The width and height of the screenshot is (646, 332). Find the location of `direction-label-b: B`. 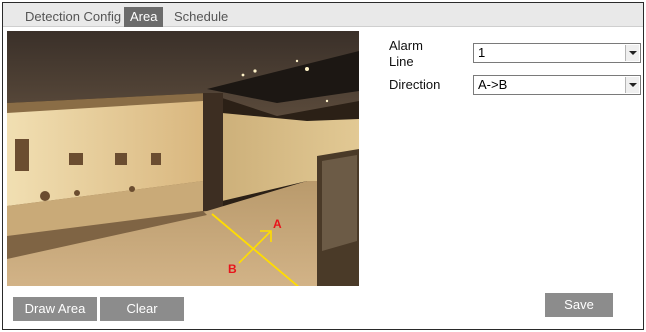

direction-label-b: B is located at coordinates (232, 269).